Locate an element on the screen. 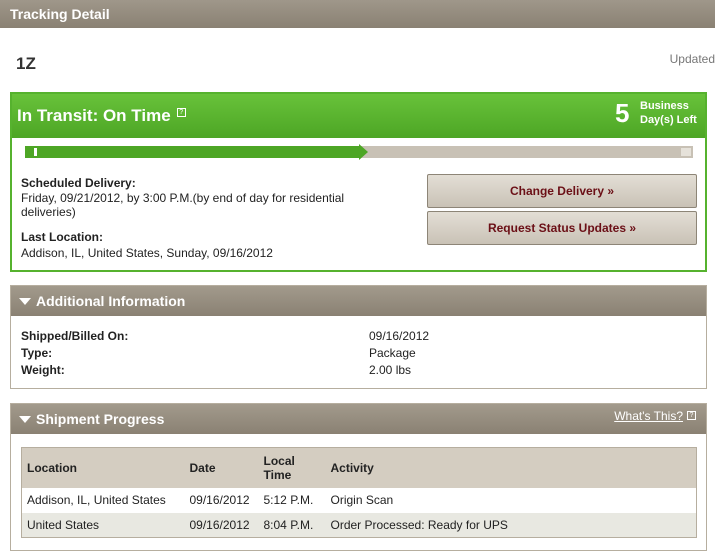  cell-location: United States is located at coordinates (103, 525).